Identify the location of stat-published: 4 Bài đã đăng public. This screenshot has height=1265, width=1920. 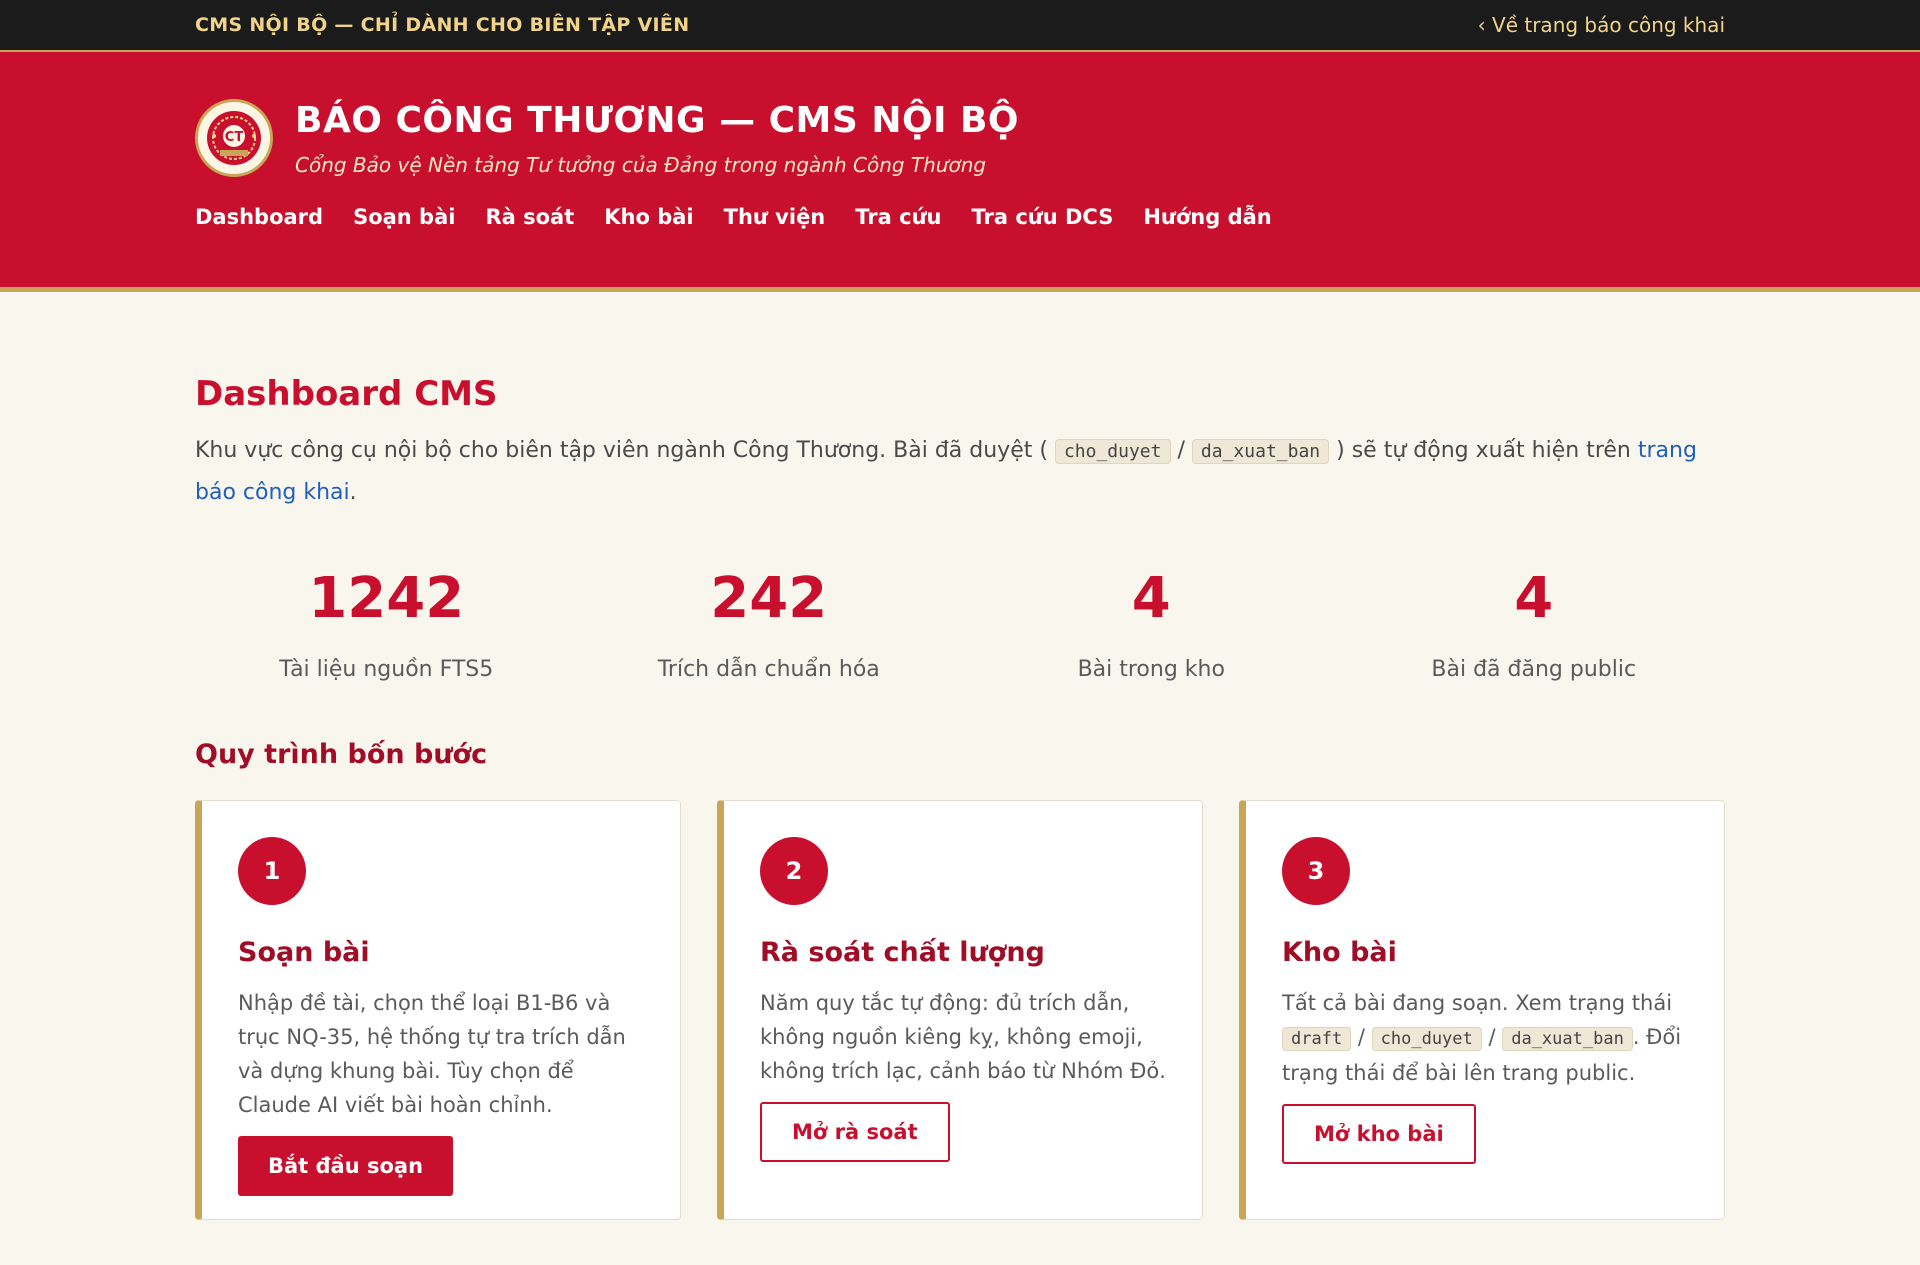
(1534, 624).